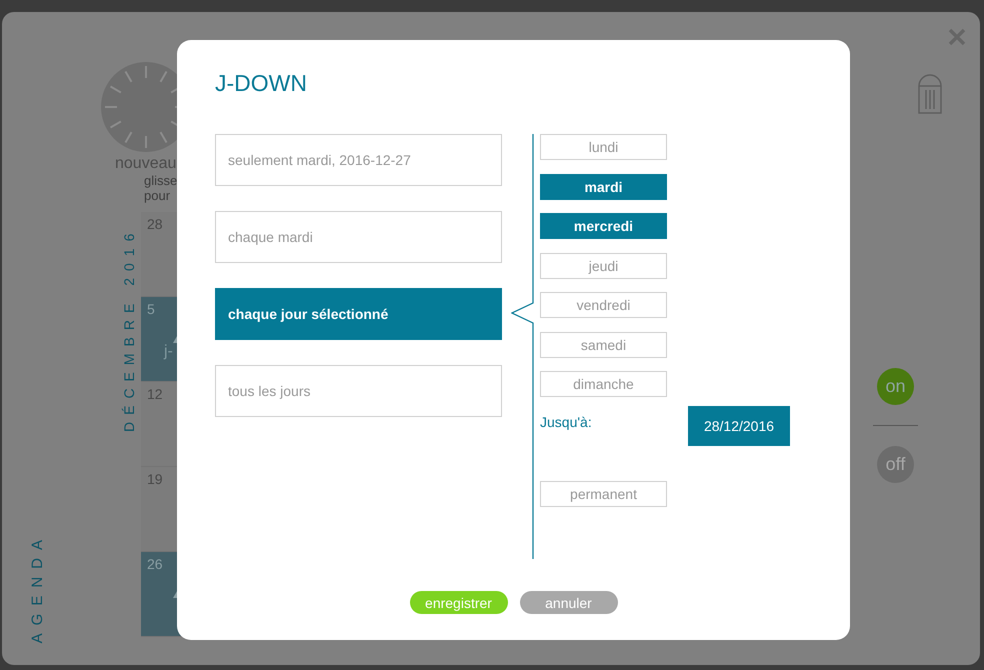  What do you see at coordinates (603, 187) in the screenshot?
I see `weekday-button: mardi` at bounding box center [603, 187].